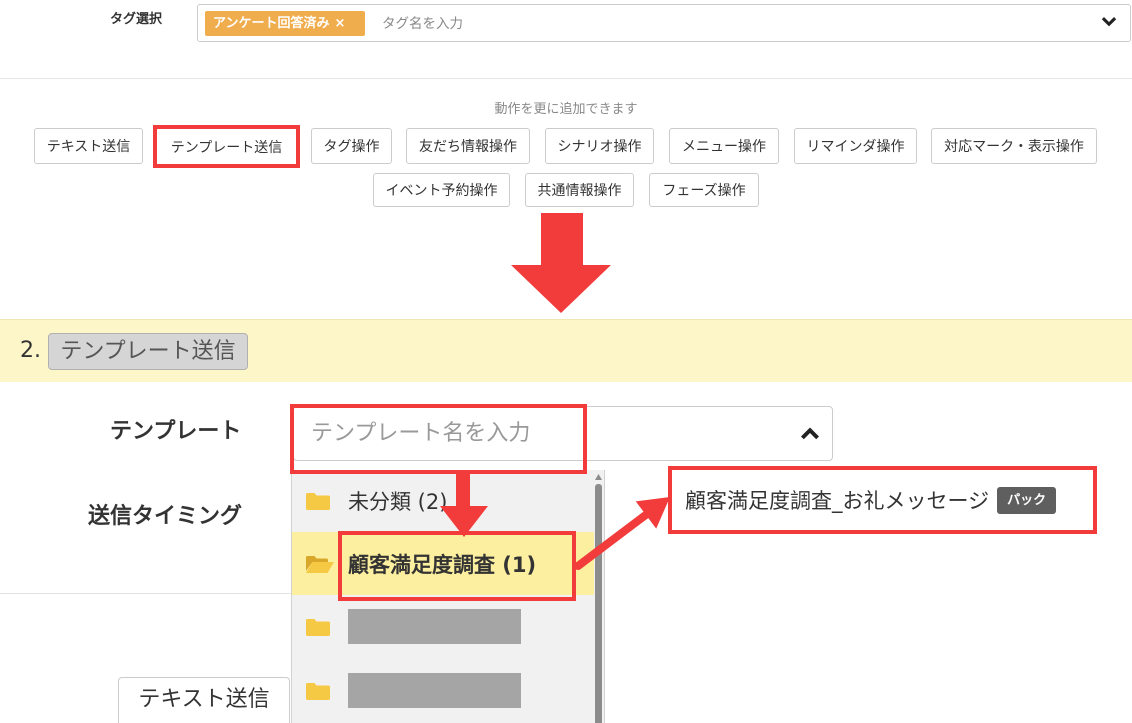 This screenshot has height=723, width=1132. I want to click on tag-remove-icon: ×, so click(339, 23).